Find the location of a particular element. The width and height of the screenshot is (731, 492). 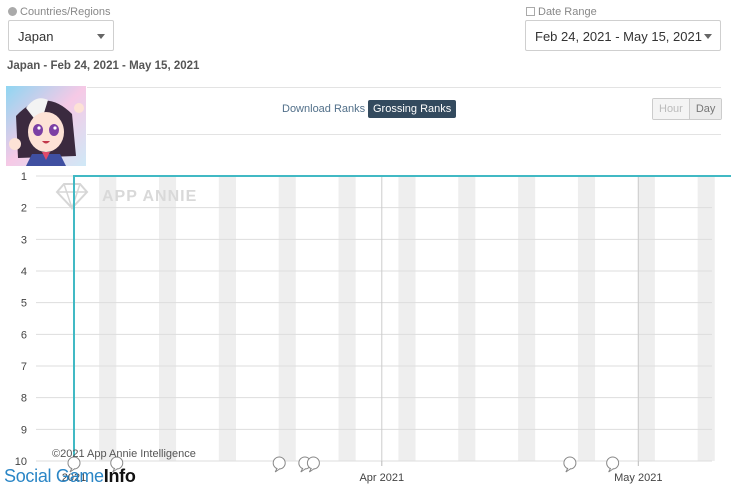

watermark-text: APP ANNIE is located at coordinates (149, 196).